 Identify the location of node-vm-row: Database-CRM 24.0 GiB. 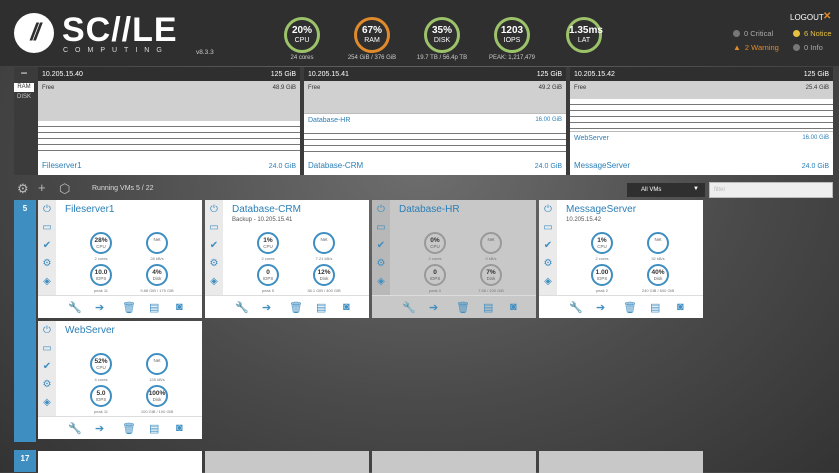
(435, 164).